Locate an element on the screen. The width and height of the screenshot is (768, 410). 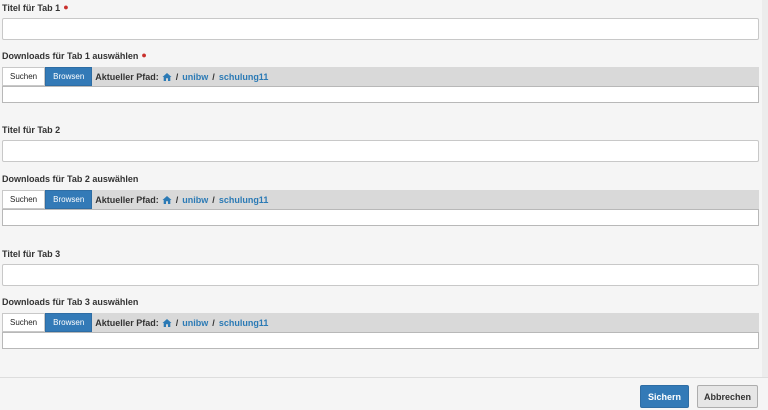
footer-divider is located at coordinates (384, 377).